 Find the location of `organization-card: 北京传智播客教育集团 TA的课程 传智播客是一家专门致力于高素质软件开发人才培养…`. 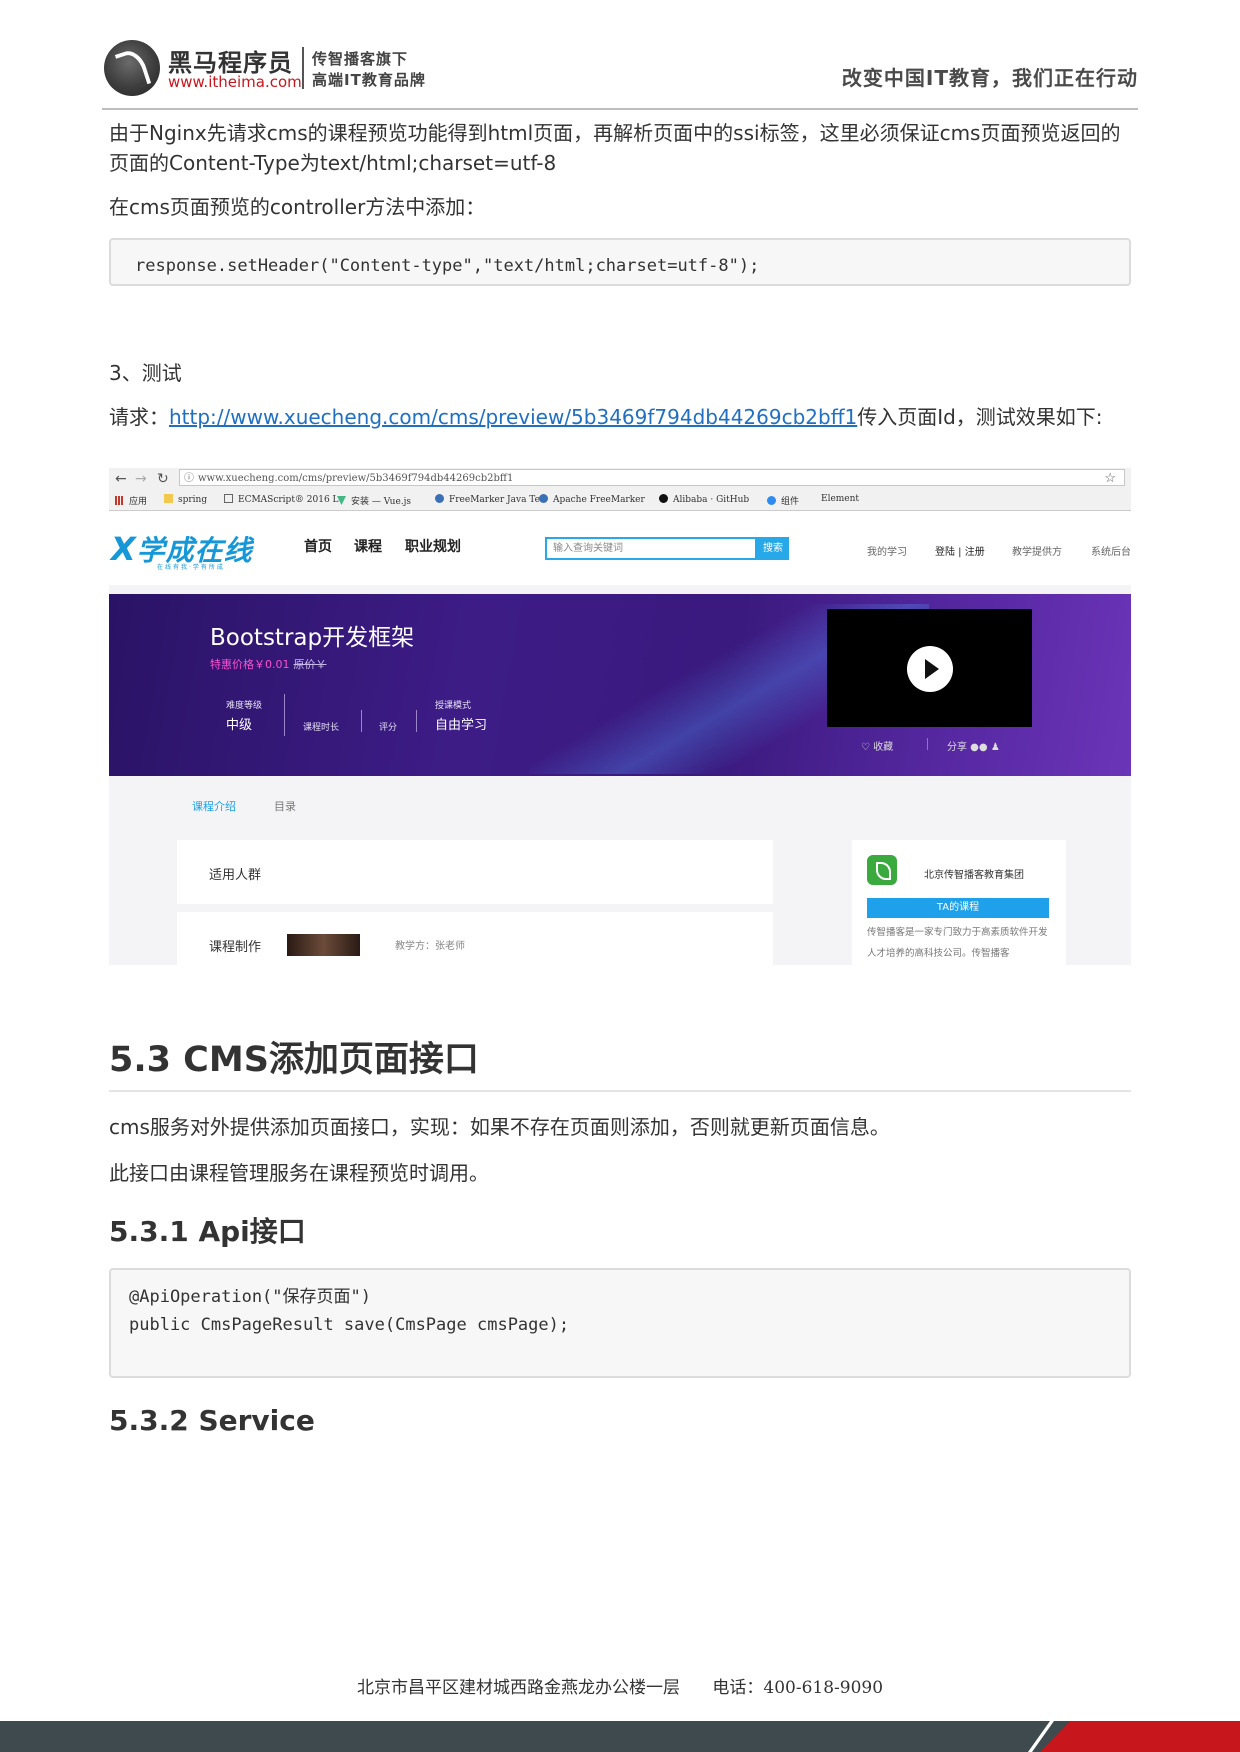

organization-card: 北京传智播客教育集团 TA的课程 传智播客是一家专门致力于高素质软件开发人才培养… is located at coordinates (959, 902).